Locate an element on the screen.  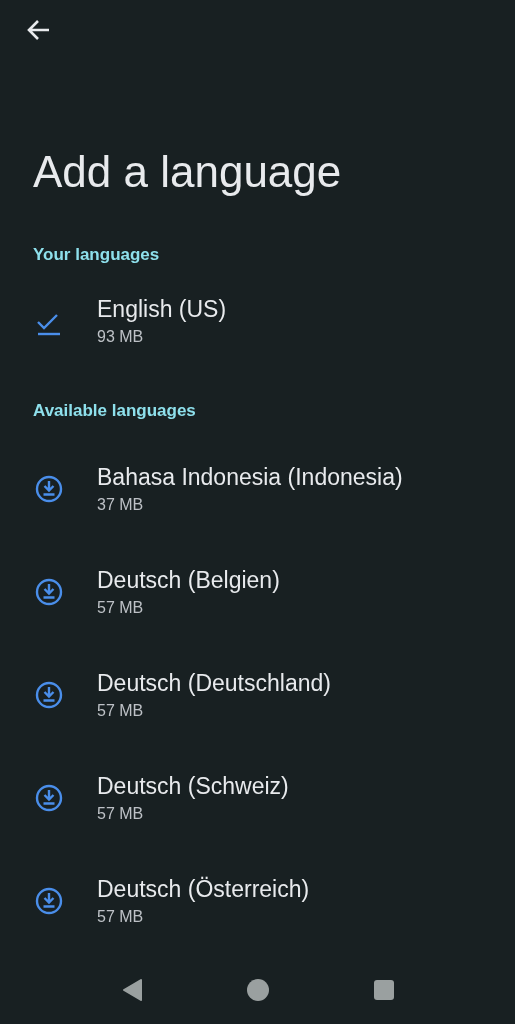
section-header: Your languages is located at coordinates (96, 255).